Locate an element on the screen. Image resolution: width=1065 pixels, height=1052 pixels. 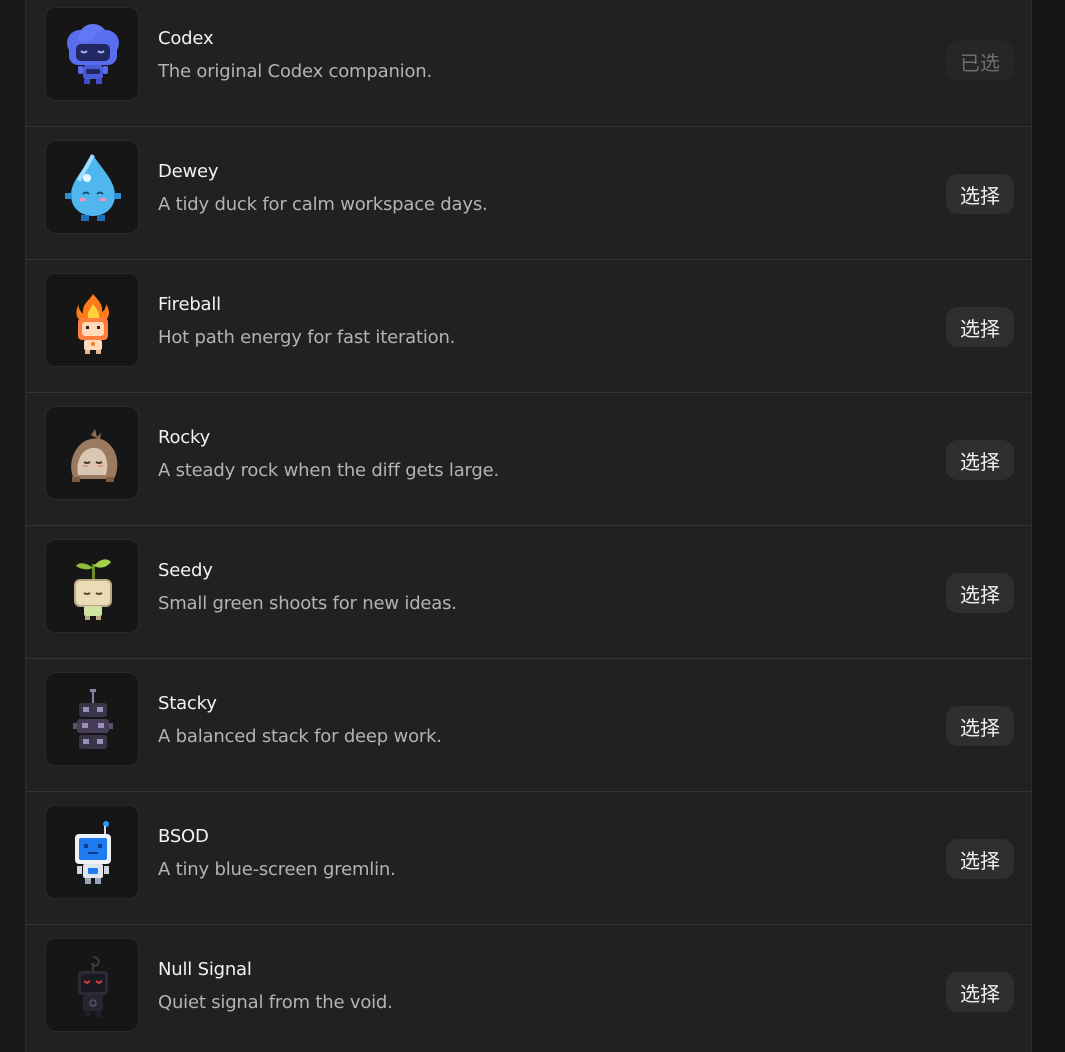
companion-name: Rocky is located at coordinates (184, 437).